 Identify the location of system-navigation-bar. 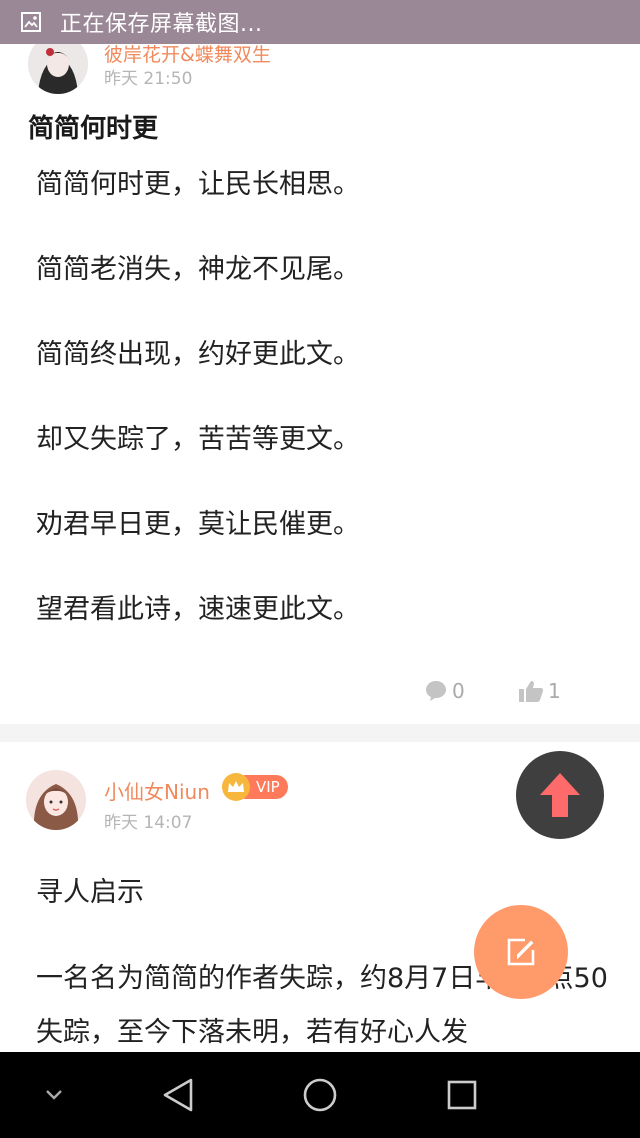
(320, 1095).